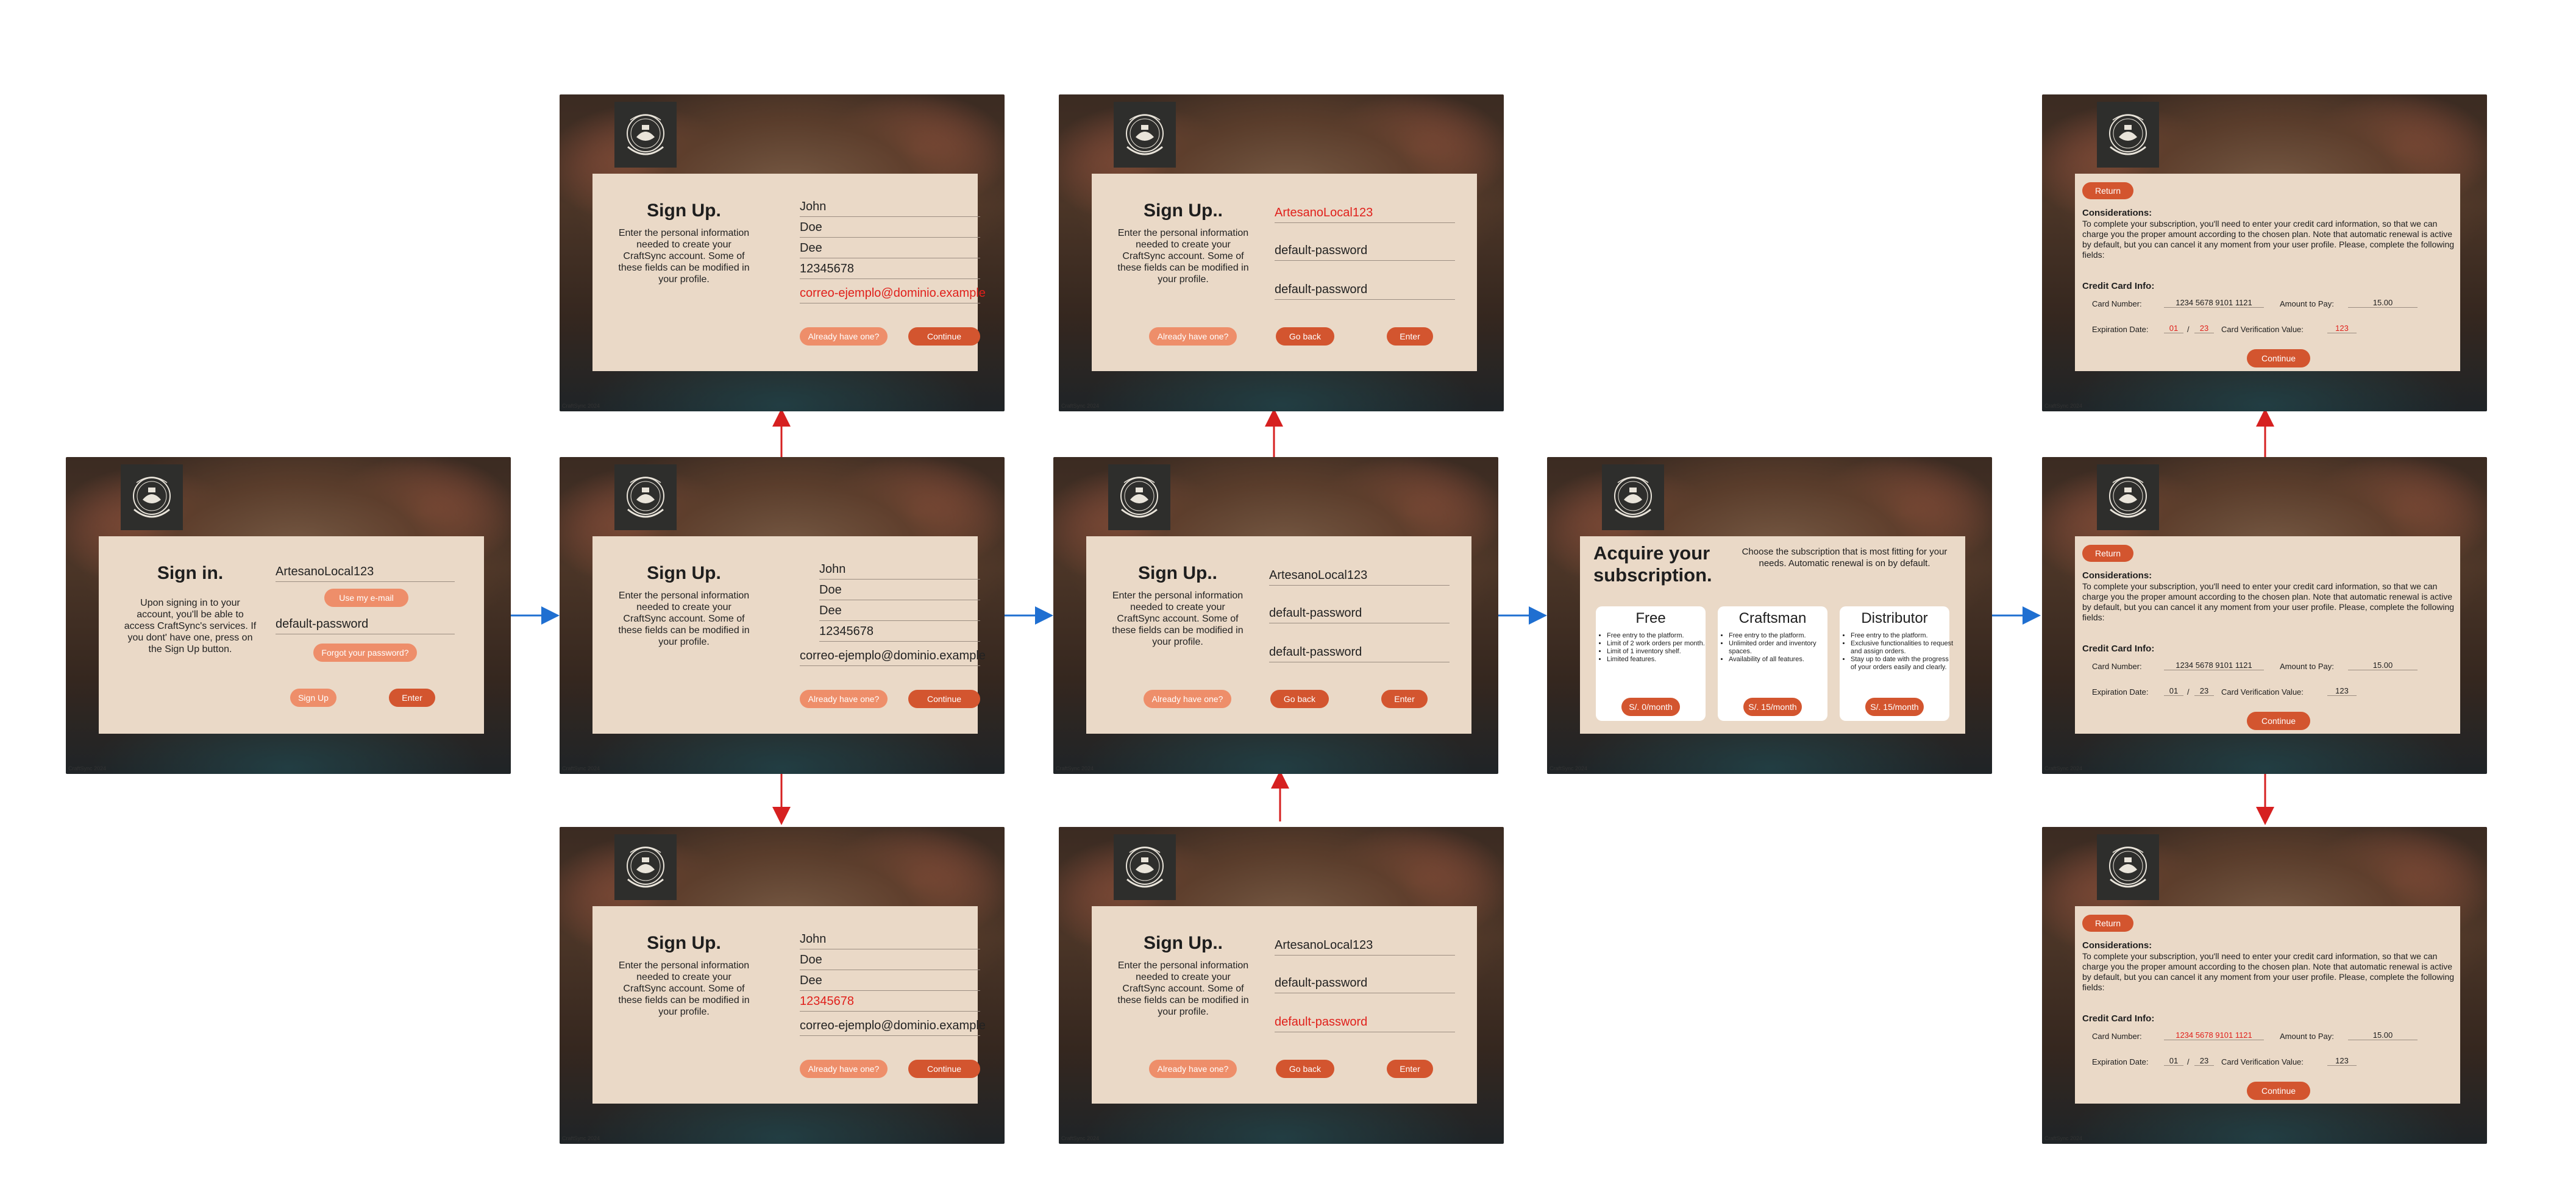  Describe the element at coordinates (2120, 329) in the screenshot. I see `expiration-label: Expiration Date:` at that location.